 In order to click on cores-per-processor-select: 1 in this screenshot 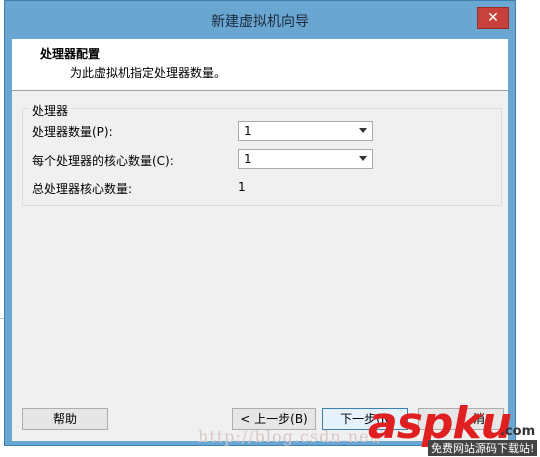, I will do `click(305, 159)`.